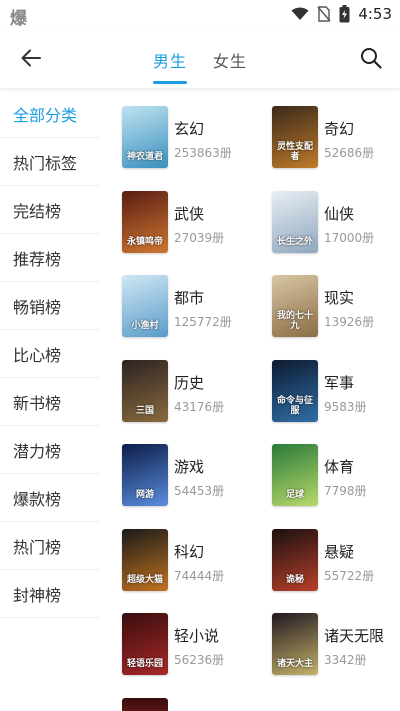  What do you see at coordinates (375, 14) in the screenshot?
I see `clock: 4:53` at bounding box center [375, 14].